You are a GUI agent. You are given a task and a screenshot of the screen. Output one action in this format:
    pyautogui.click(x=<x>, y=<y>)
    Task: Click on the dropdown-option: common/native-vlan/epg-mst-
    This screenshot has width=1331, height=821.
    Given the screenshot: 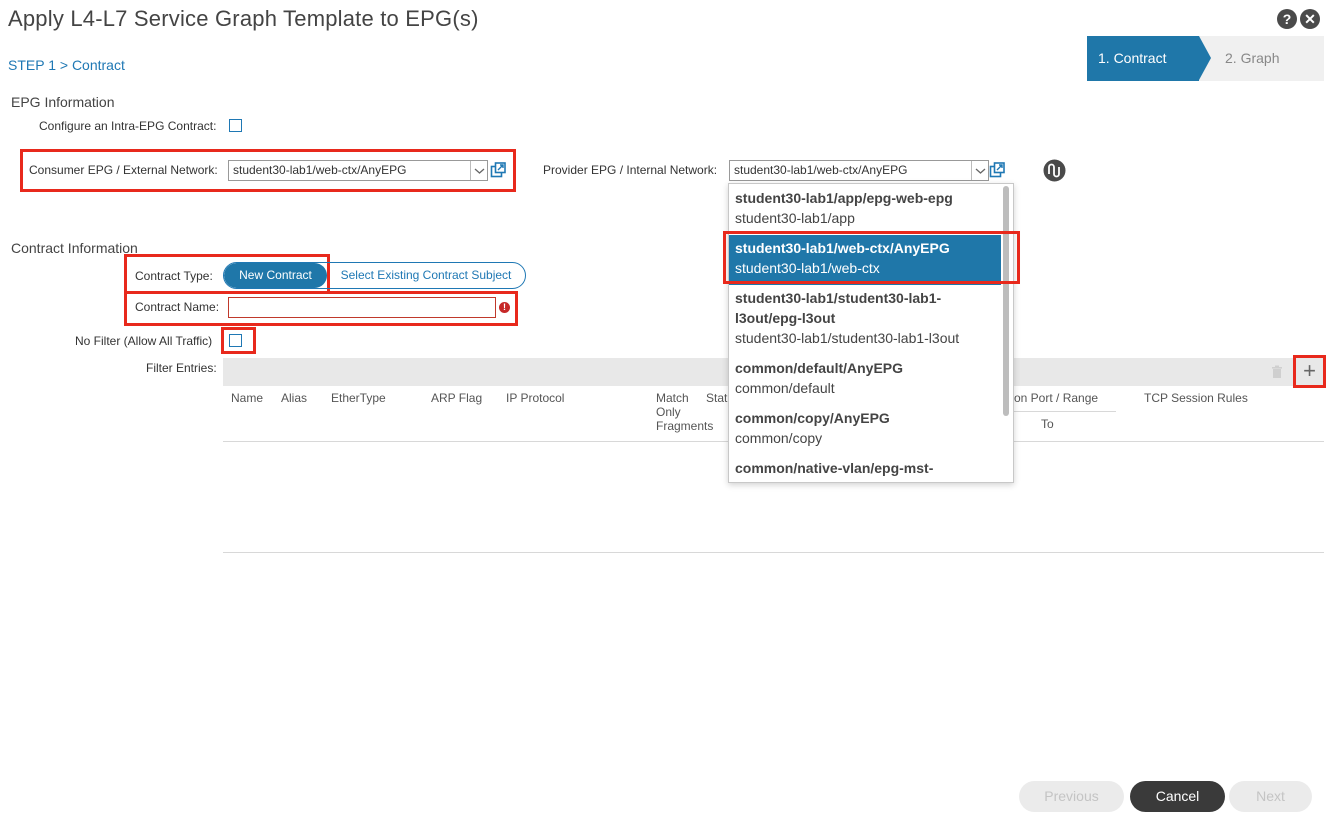 What is the action you would take?
    pyautogui.click(x=865, y=470)
    